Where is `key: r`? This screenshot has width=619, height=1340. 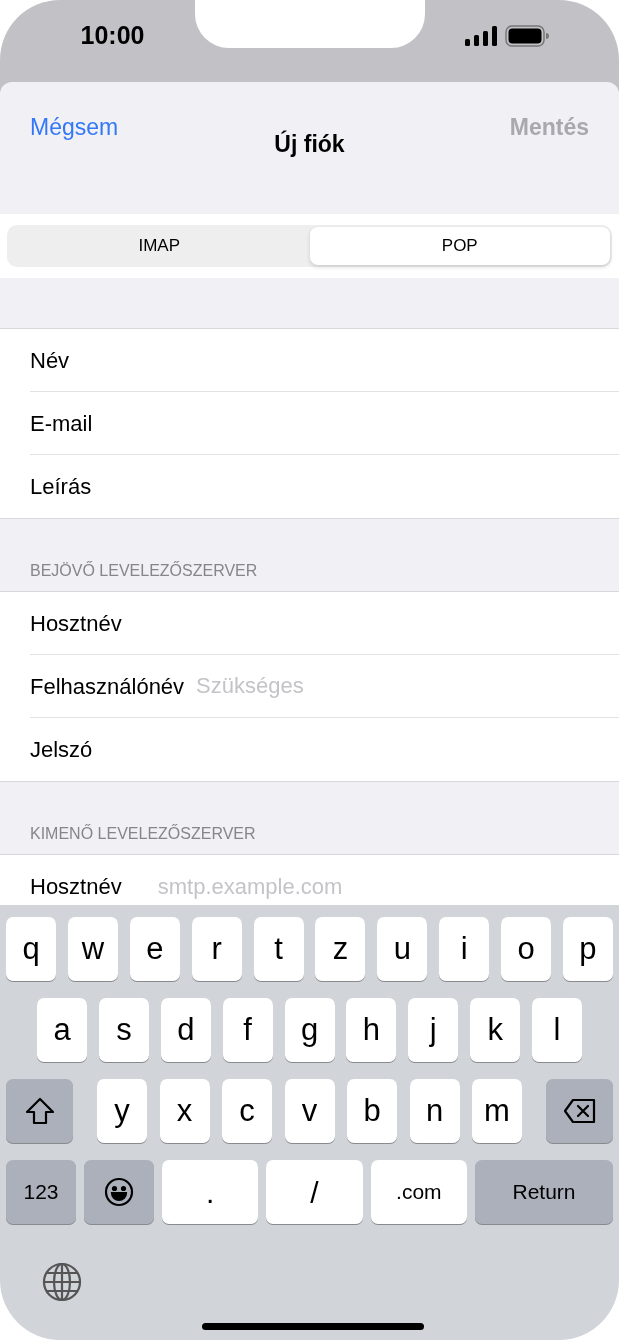 key: r is located at coordinates (216, 949).